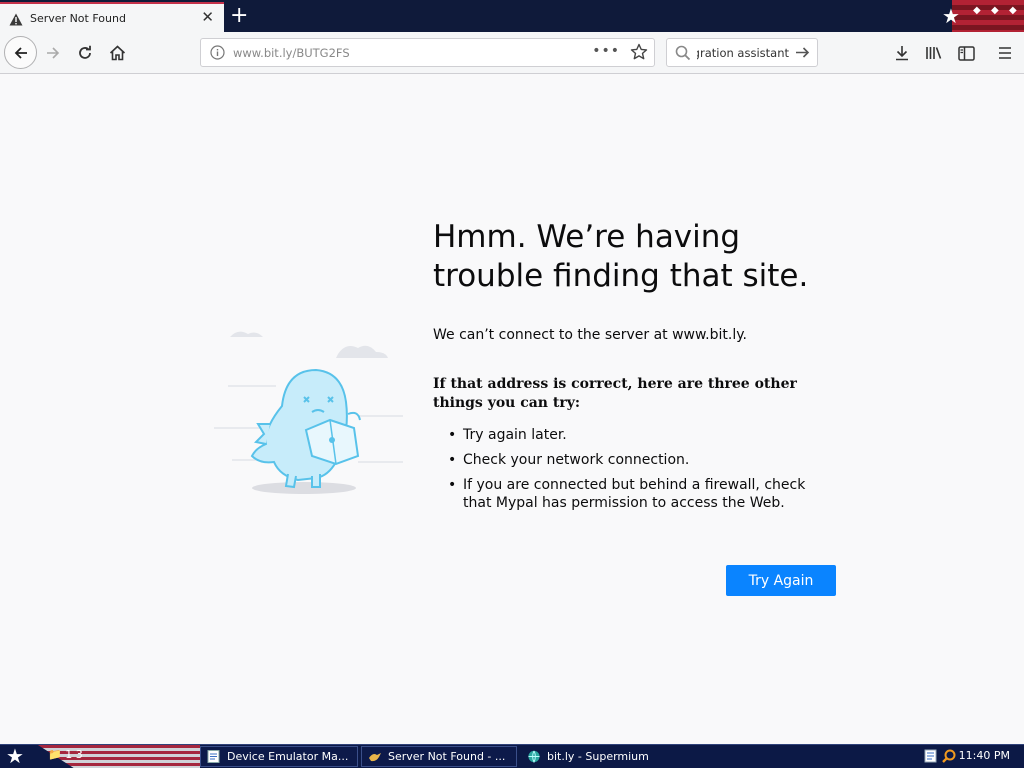 The height and width of the screenshot is (768, 1024). I want to click on maximize-icon: ◆, so click(995, 10).